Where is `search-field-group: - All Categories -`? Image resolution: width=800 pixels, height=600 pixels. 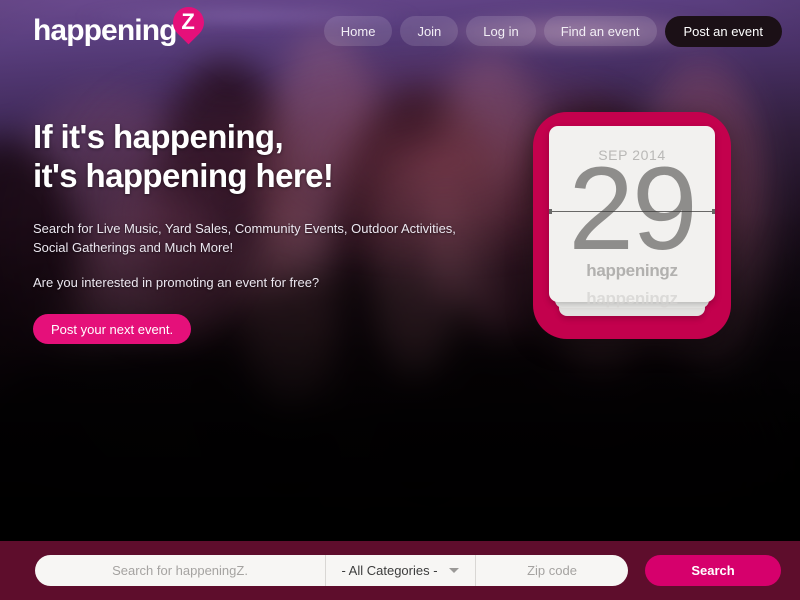 search-field-group: - All Categories - is located at coordinates (331, 570).